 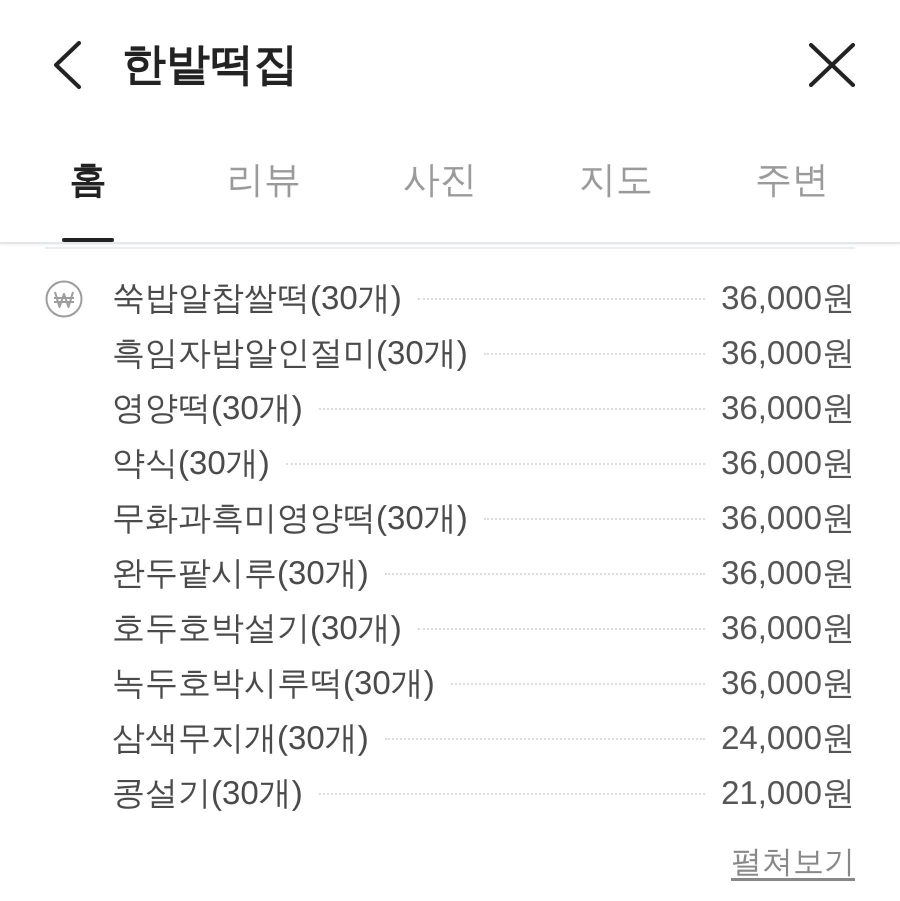 I want to click on menu-item-name: 호두호박설기(30개), so click(x=257, y=628).